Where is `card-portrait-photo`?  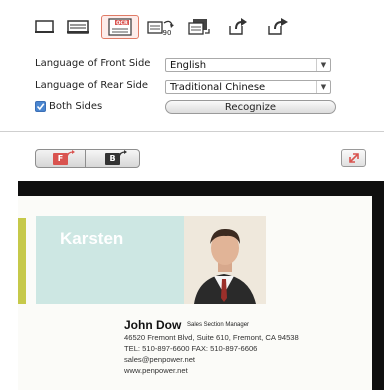 card-portrait-photo is located at coordinates (225, 260).